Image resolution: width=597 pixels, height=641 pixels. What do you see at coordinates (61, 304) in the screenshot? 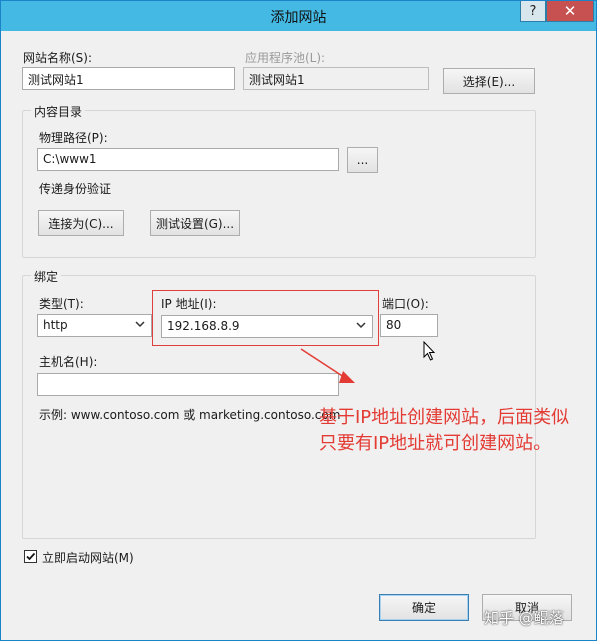
I see `binding-type-label: 类型(T):` at bounding box center [61, 304].